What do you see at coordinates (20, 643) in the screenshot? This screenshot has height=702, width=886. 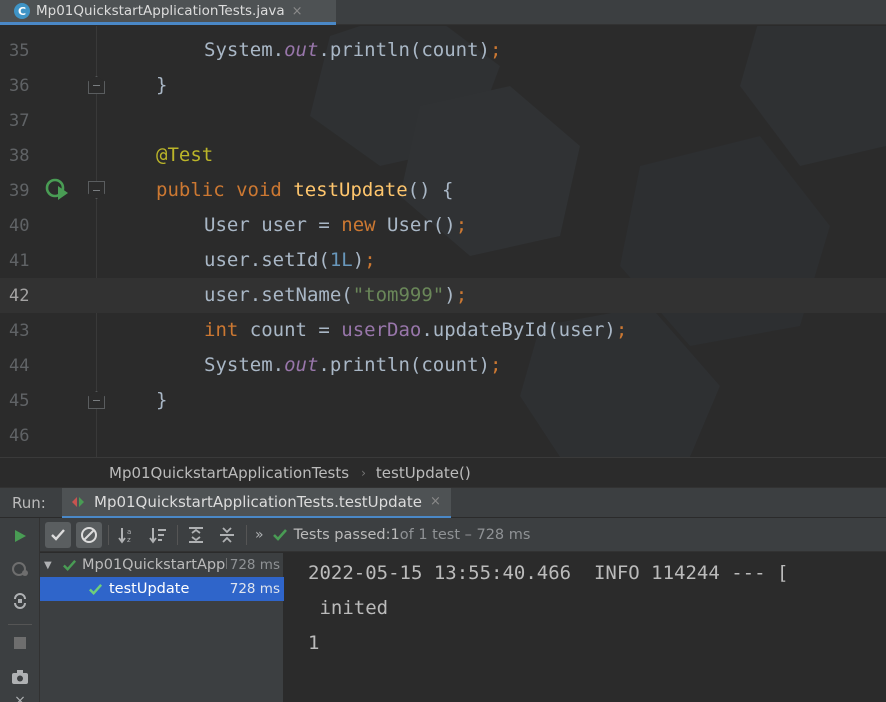 I see `stop-button` at bounding box center [20, 643].